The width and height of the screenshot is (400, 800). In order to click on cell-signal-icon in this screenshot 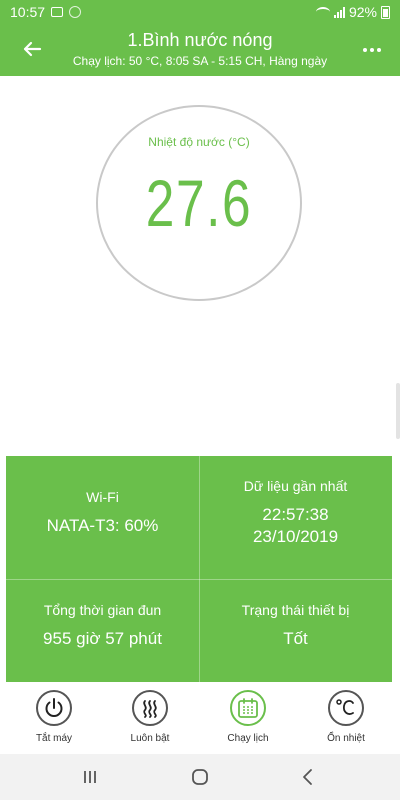, I will do `click(339, 12)`.